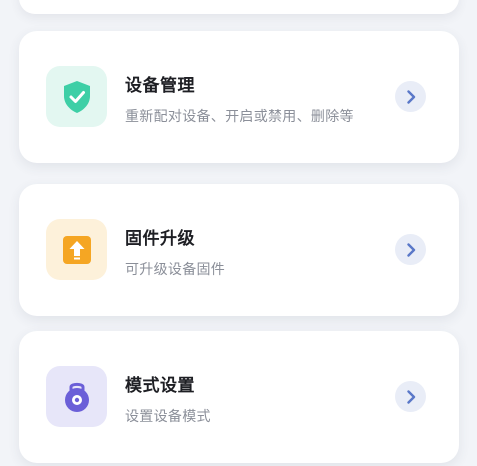  What do you see at coordinates (239, 7) in the screenshot?
I see `previous-card` at bounding box center [239, 7].